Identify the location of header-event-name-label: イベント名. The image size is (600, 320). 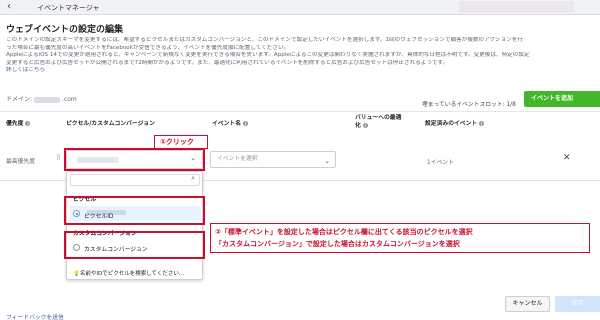
(226, 124).